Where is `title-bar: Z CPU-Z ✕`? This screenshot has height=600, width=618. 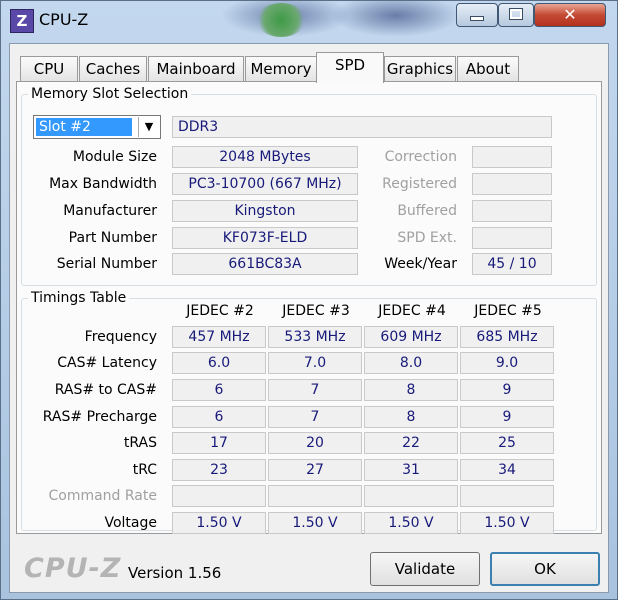 title-bar: Z CPU-Z ✕ is located at coordinates (309, 19).